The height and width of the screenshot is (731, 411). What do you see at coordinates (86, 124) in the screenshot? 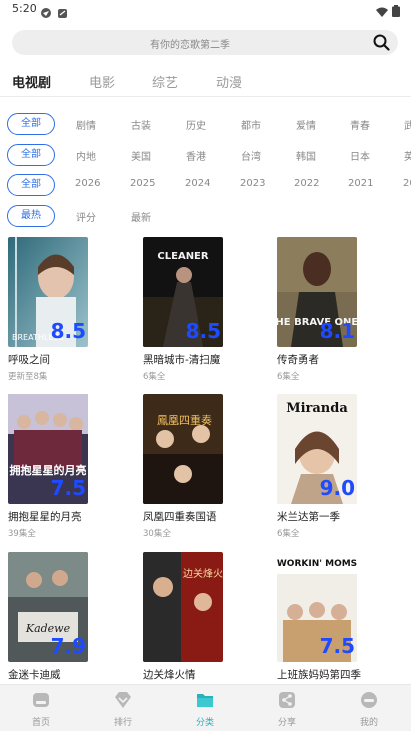
I see `genre-chip: 剧情` at bounding box center [86, 124].